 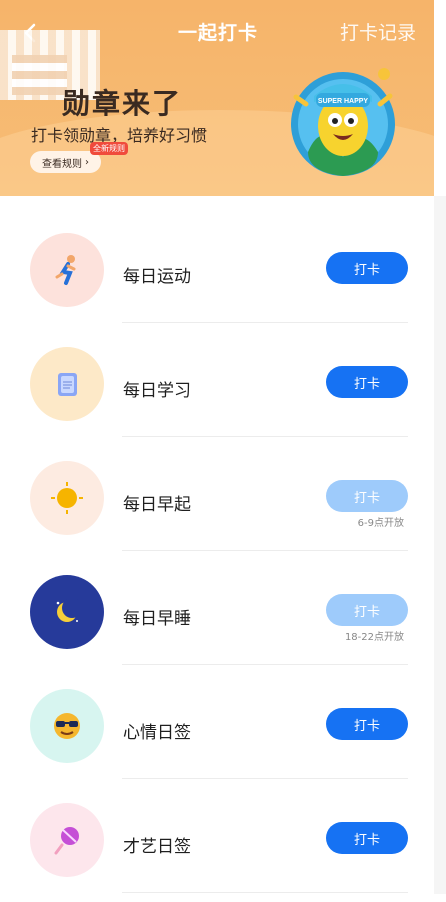 I want to click on checkin-records-link: 打卡记录, so click(x=378, y=31).